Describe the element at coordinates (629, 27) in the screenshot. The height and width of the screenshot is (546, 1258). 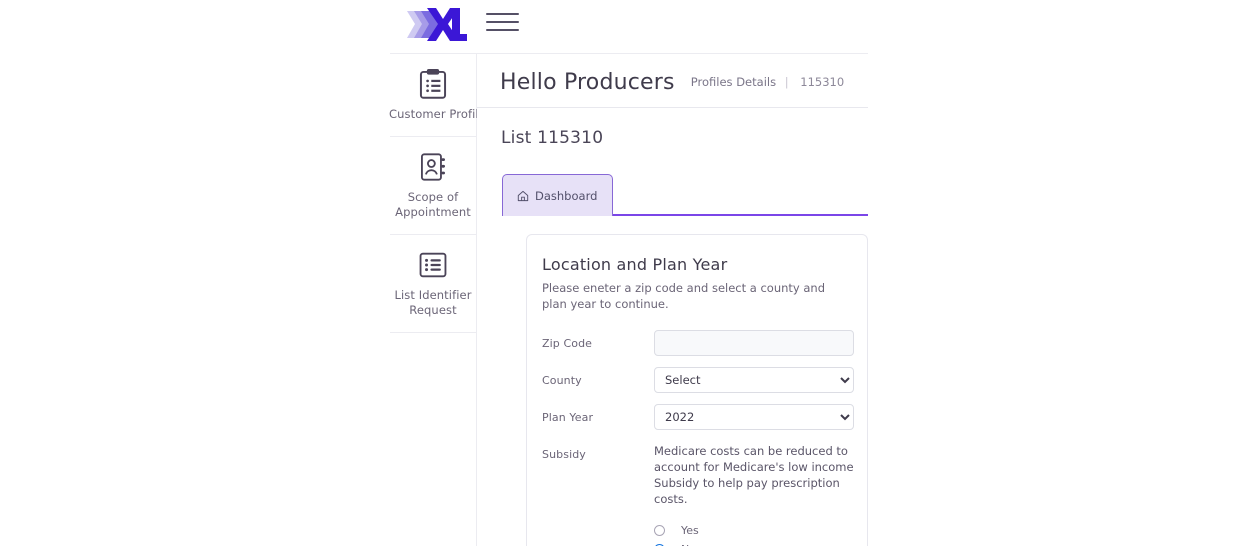
I see `top-bar` at that location.